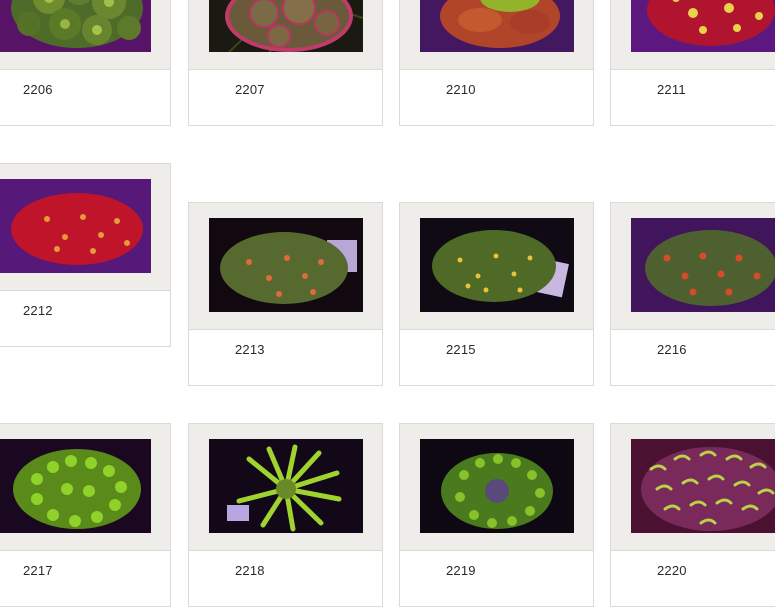 This screenshot has height=610, width=775. What do you see at coordinates (461, 89) in the screenshot?
I see `product-id-label: 2210` at bounding box center [461, 89].